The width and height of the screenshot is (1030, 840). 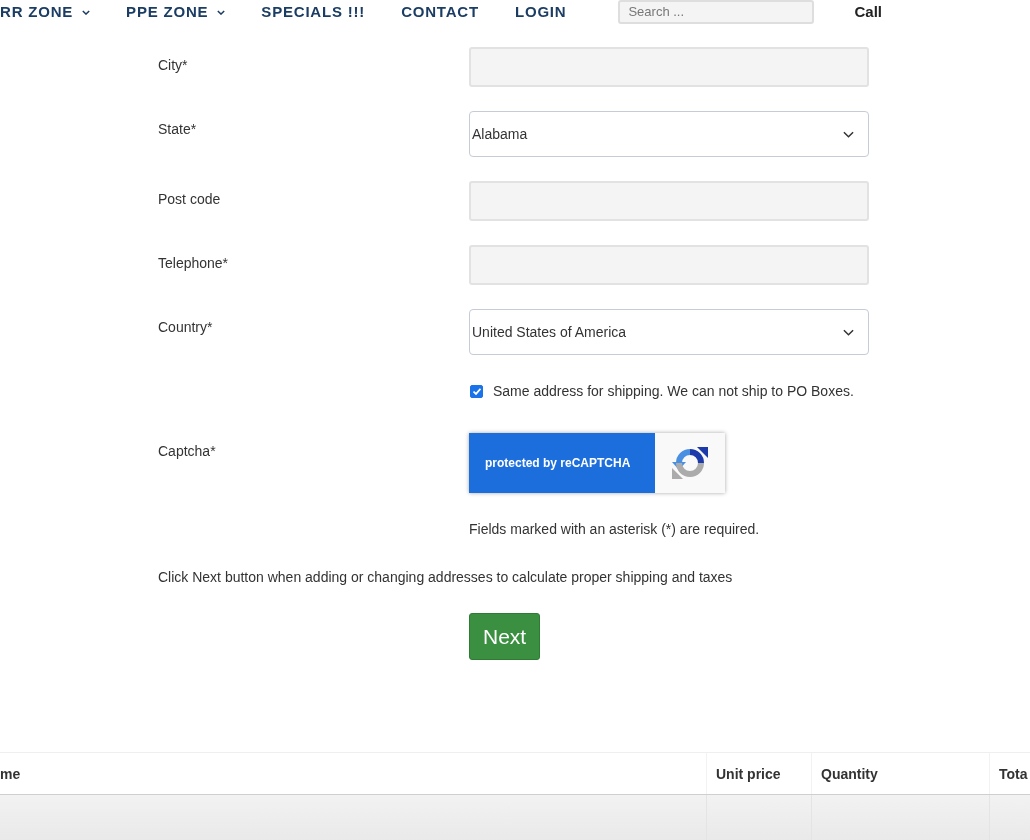 I want to click on column-header: Quantity, so click(x=849, y=773).